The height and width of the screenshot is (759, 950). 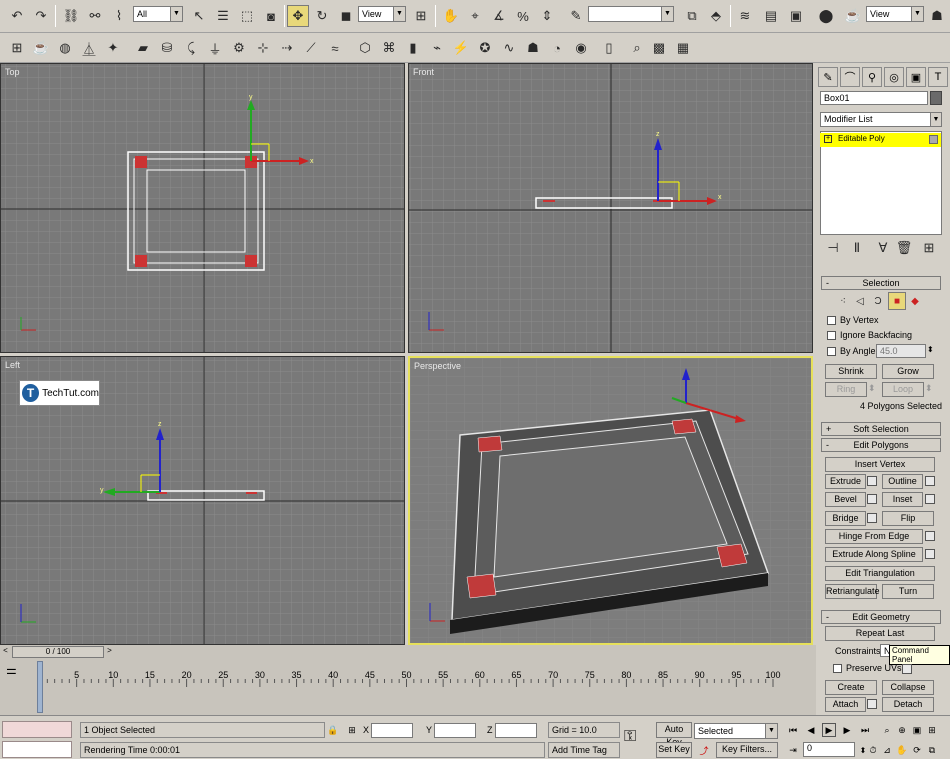 What do you see at coordinates (796, 16) in the screenshot?
I see `schematic-view-icon: ▣` at bounding box center [796, 16].